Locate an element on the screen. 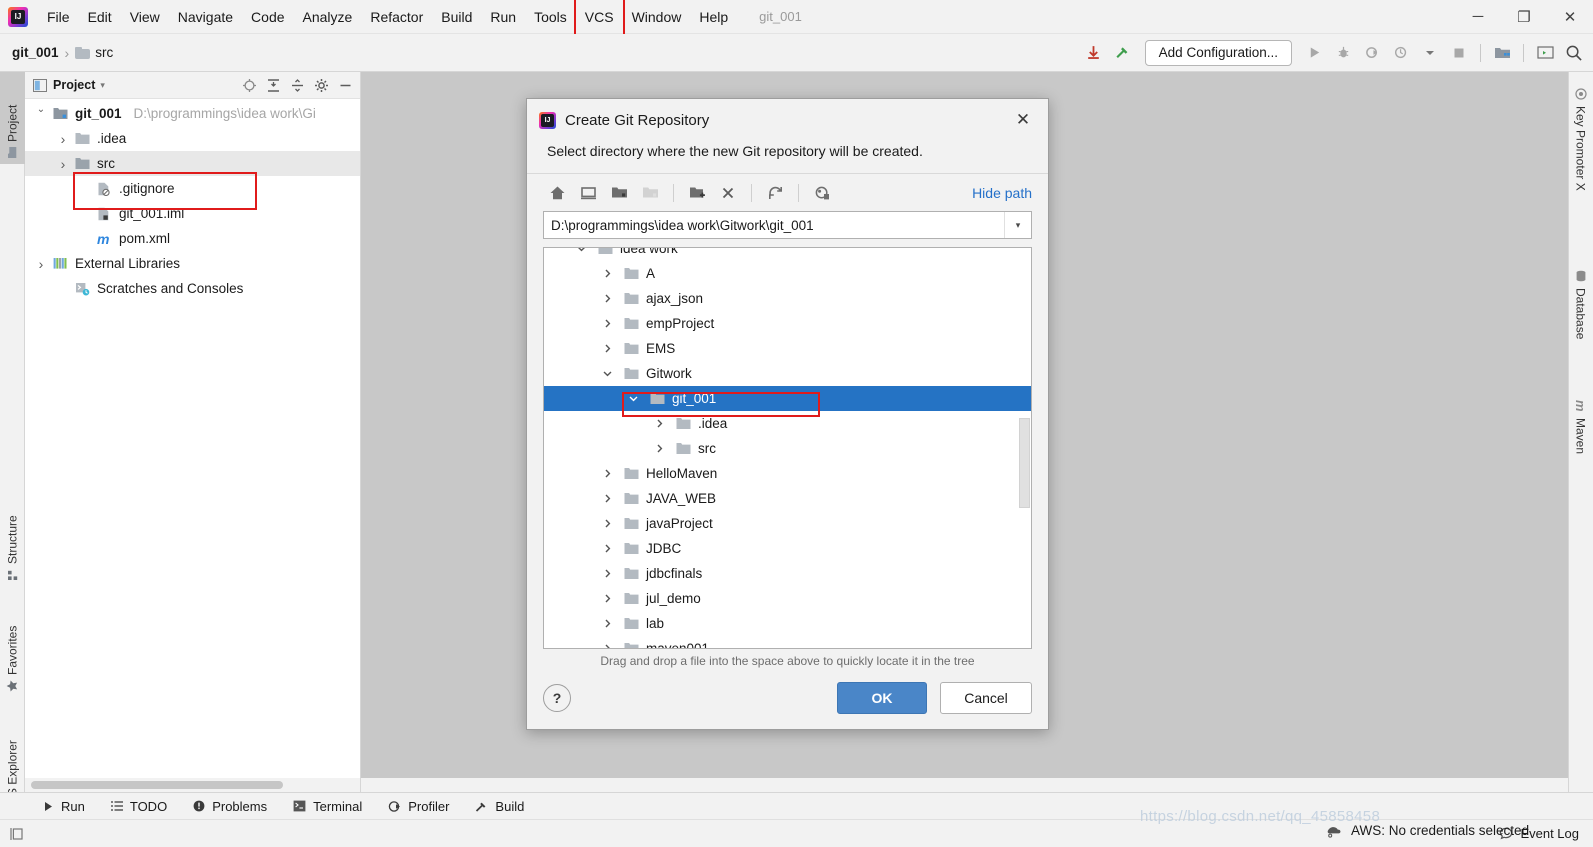 This screenshot has height=847, width=1593. menu-item-analyze: Analyze is located at coordinates (328, 17).